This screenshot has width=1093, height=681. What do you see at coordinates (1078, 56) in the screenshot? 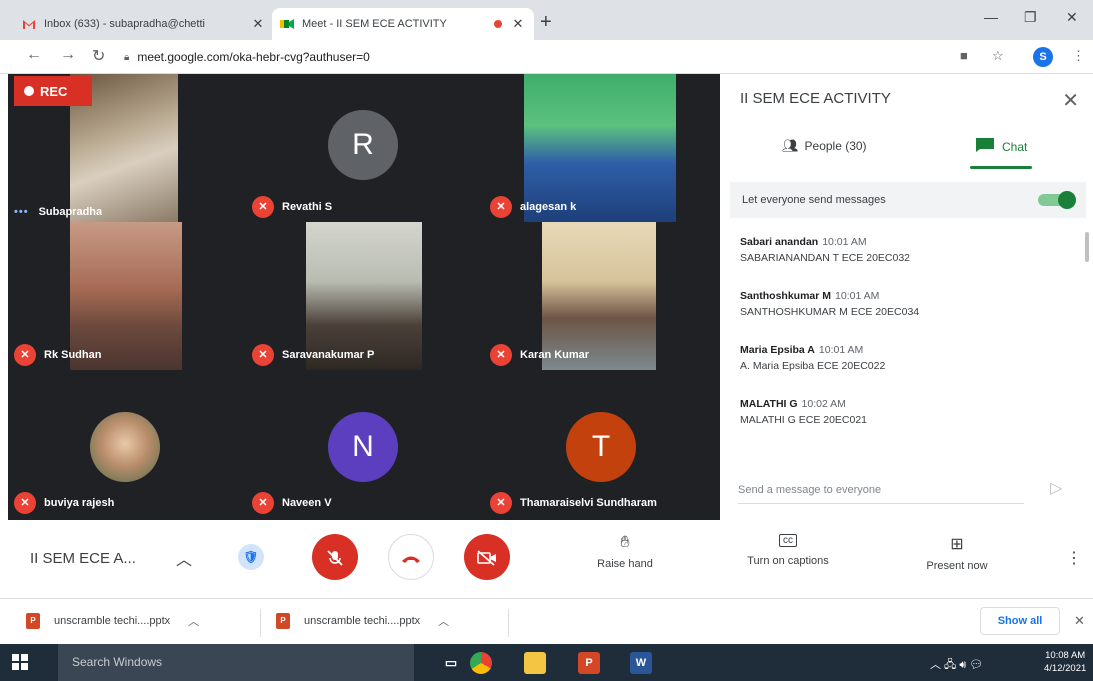
I see `browser-menu-icon: ⋮` at bounding box center [1078, 56].